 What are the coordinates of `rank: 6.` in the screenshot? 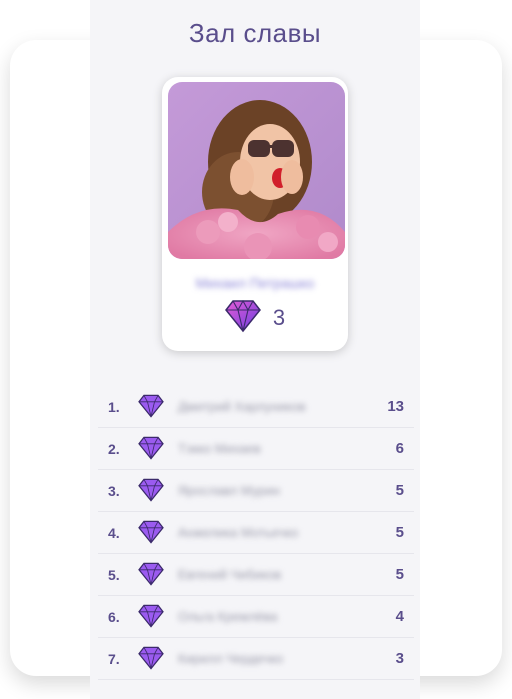 It's located at (114, 616).